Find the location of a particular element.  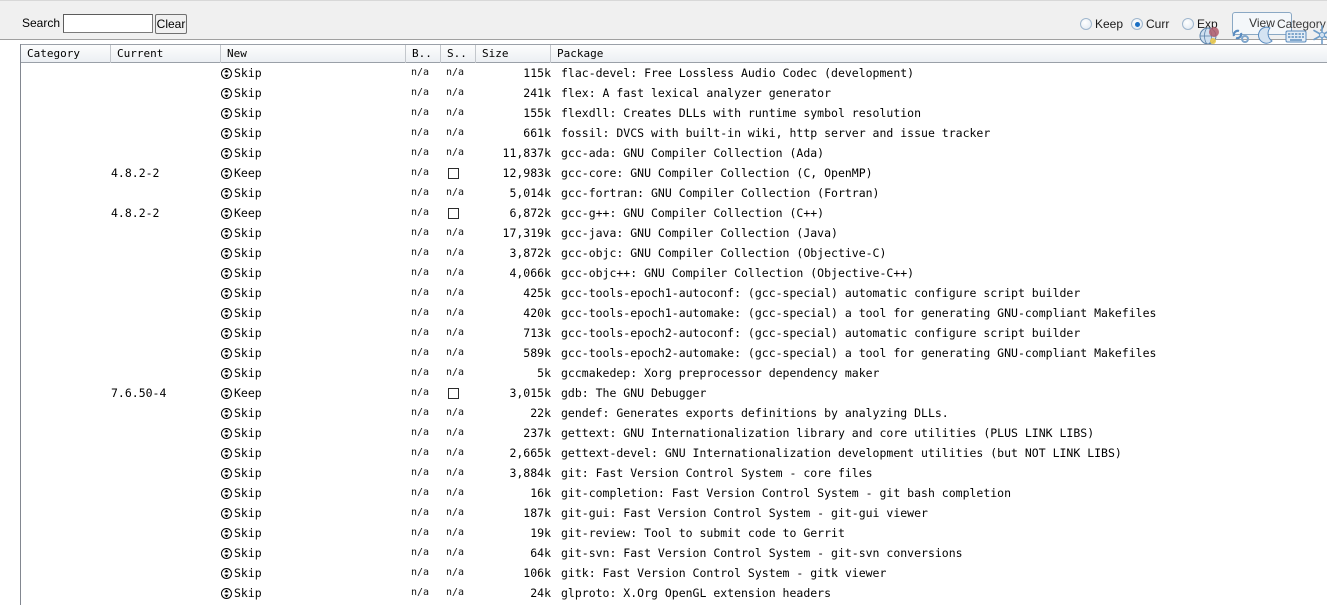

radio-dot-keep is located at coordinates (1086, 24).